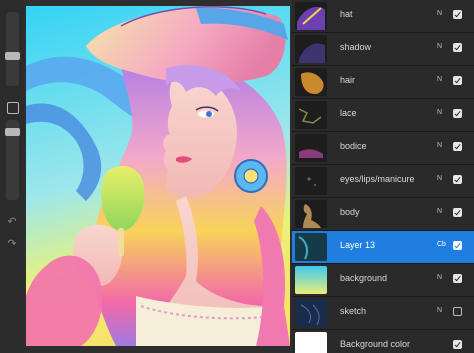 The image size is (474, 353). Describe the element at coordinates (356, 47) in the screenshot. I see `layer-name: shadow` at that location.